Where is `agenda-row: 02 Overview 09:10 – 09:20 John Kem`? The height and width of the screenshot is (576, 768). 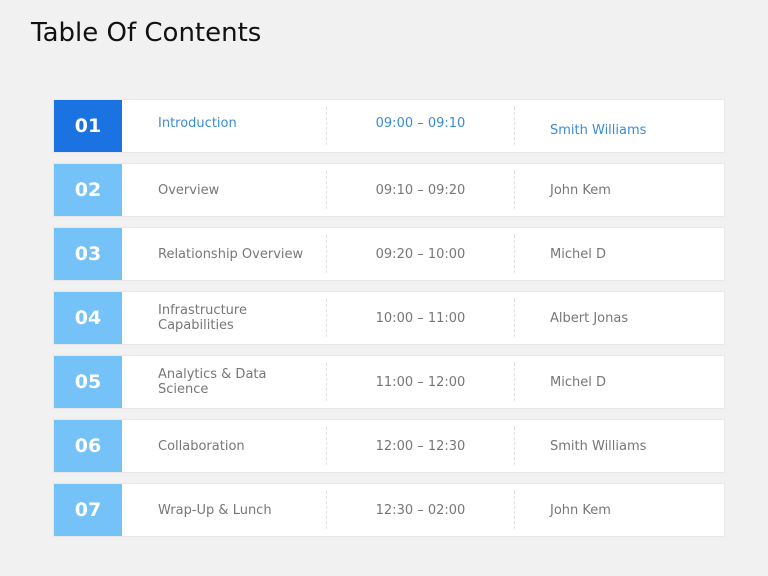
agenda-row: 02 Overview 09:10 – 09:20 John Kem is located at coordinates (389, 190).